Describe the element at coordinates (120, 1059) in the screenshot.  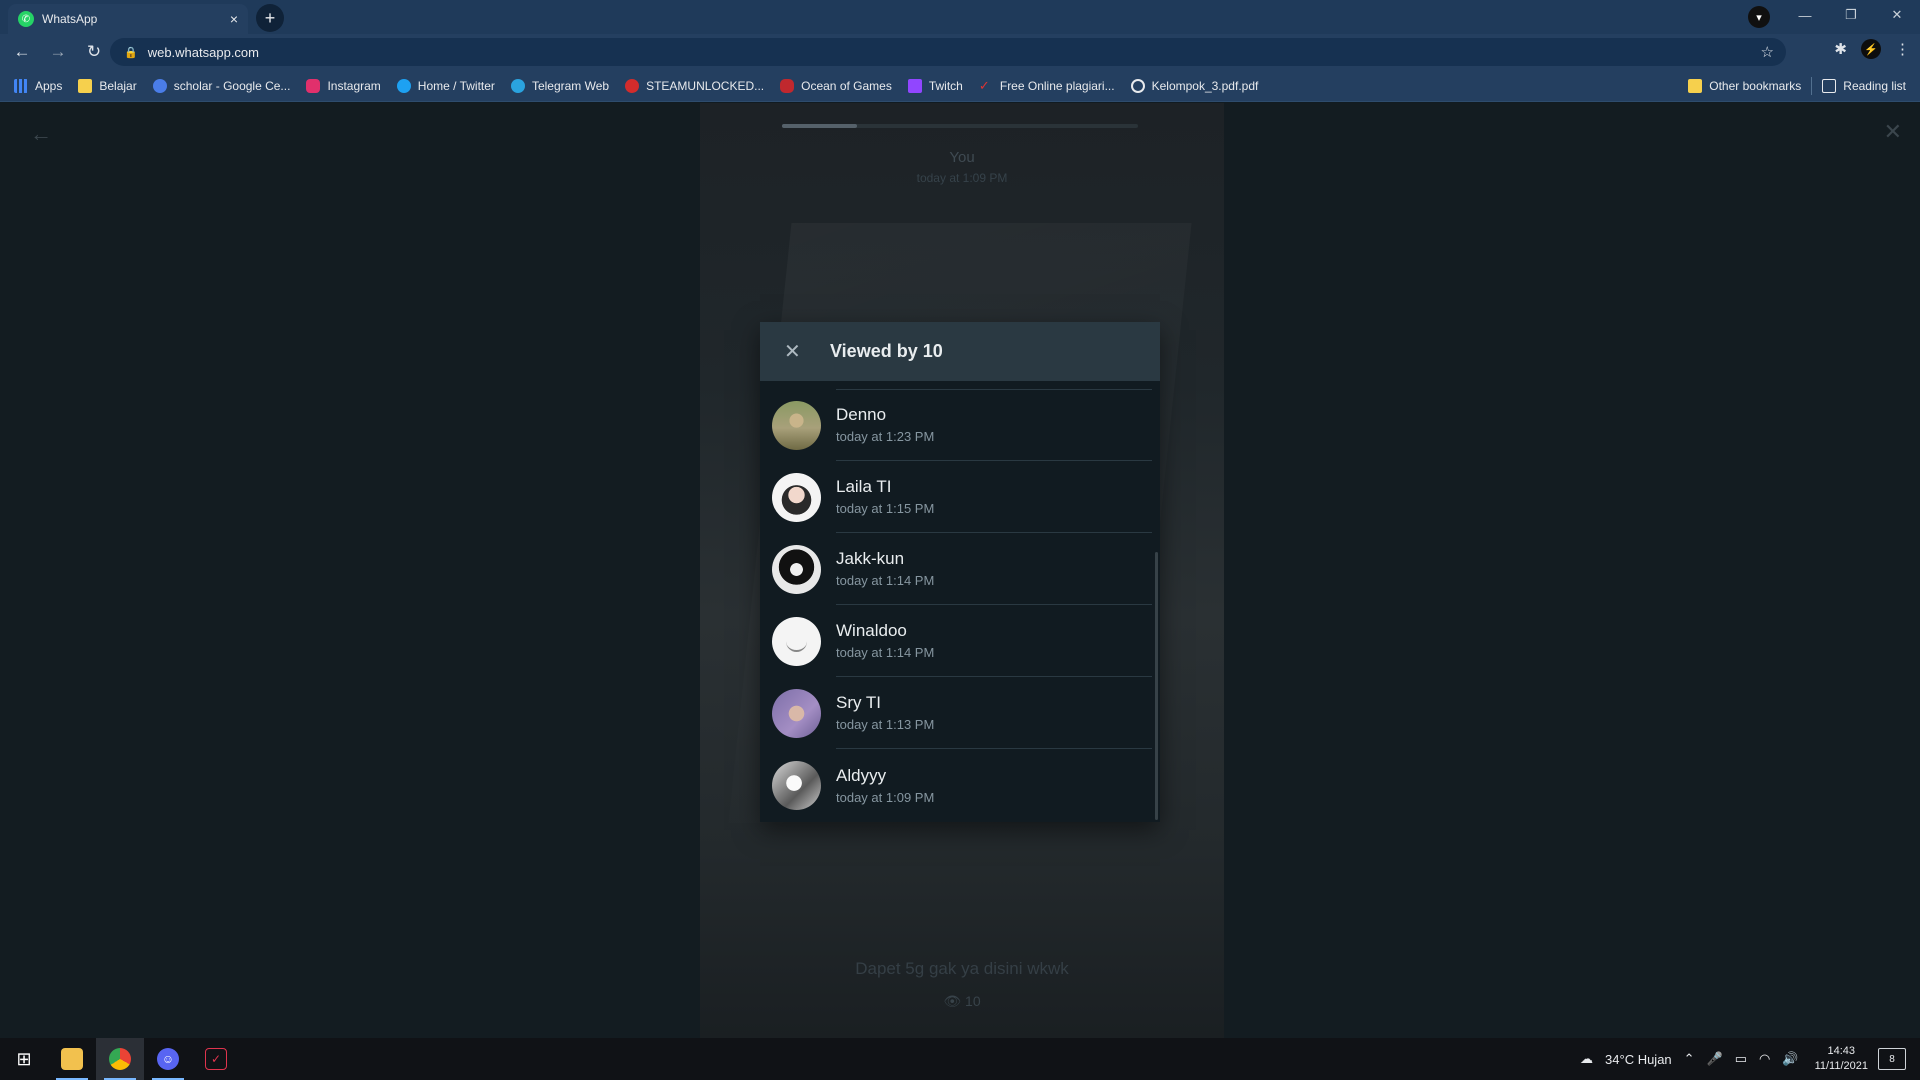
I see `taskbar-chrome` at that location.